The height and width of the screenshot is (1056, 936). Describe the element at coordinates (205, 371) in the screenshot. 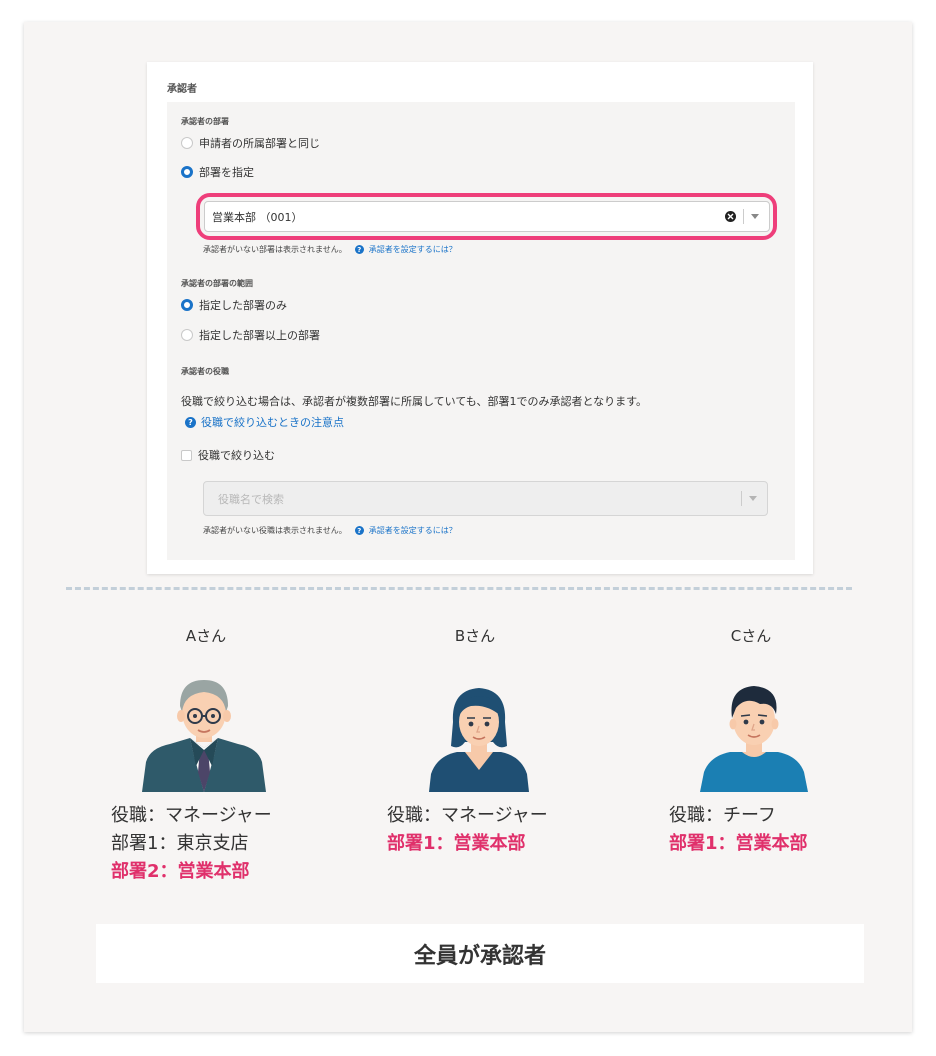

I see `role-section-label: 承認者の役職` at that location.